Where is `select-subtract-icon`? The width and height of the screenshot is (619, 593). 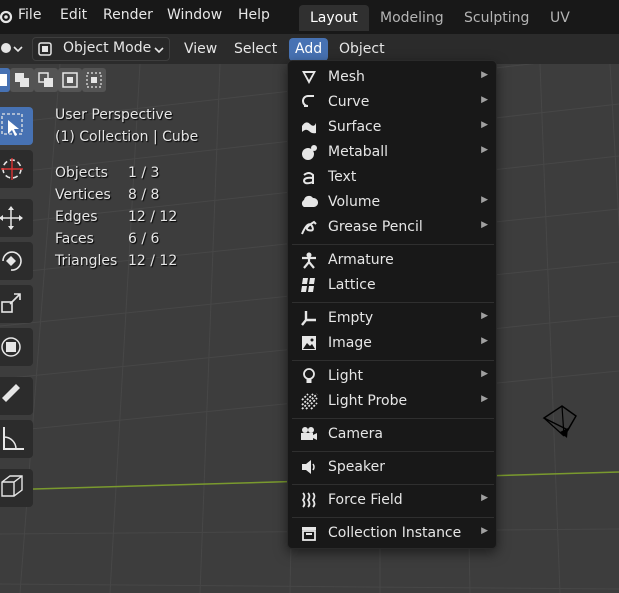 select-subtract-icon is located at coordinates (45, 79).